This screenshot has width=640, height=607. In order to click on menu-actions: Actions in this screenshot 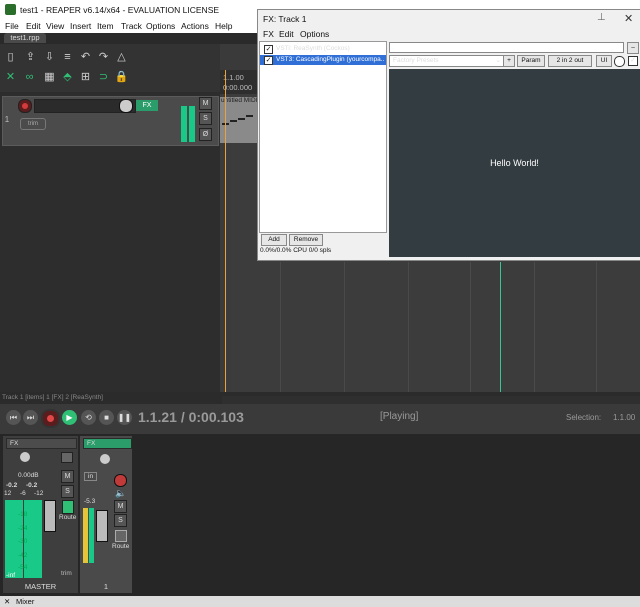, I will do `click(195, 26)`.